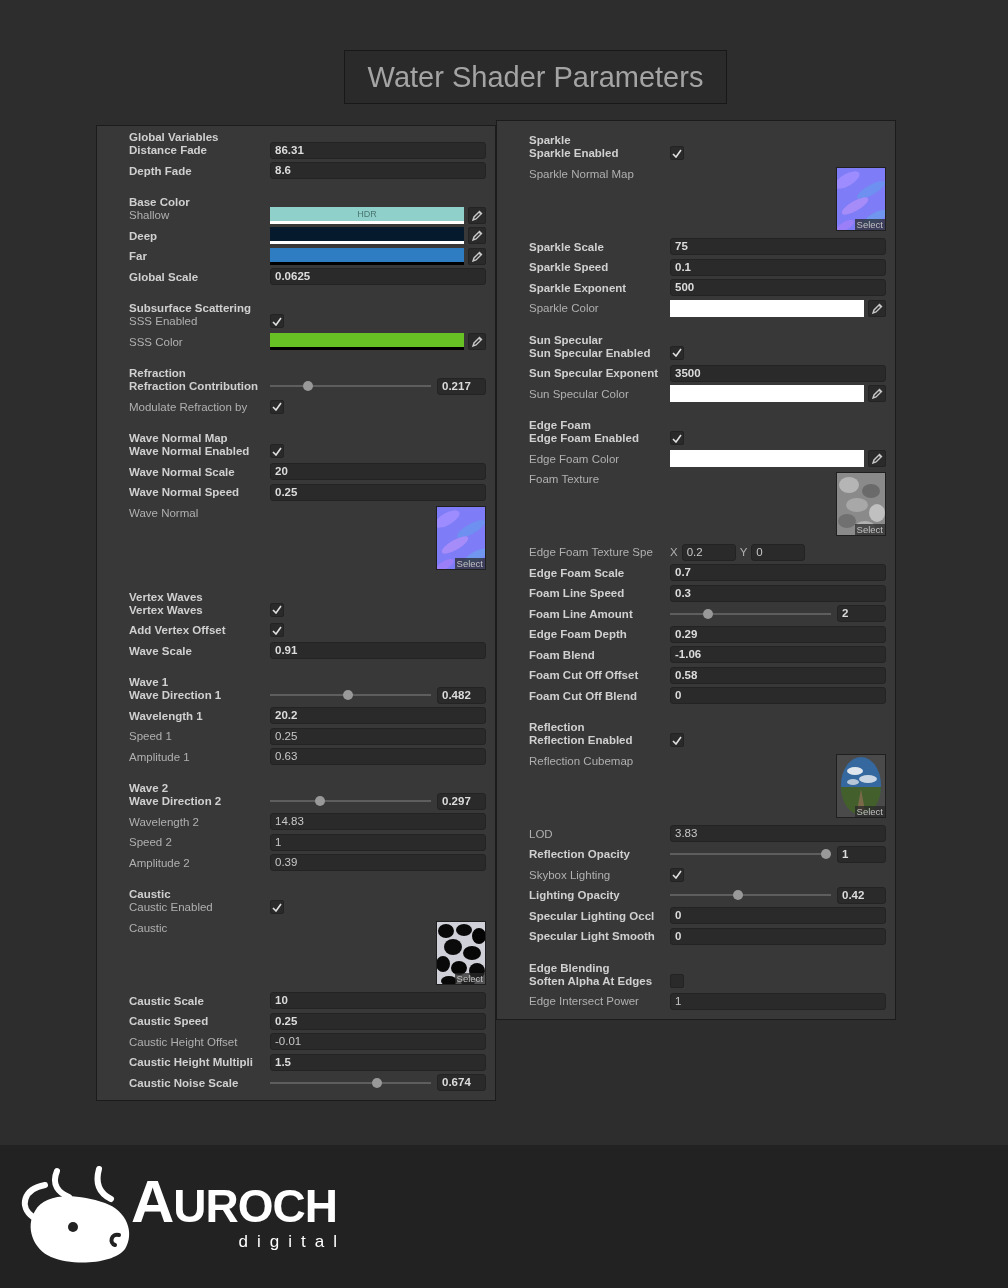 Image resolution: width=1008 pixels, height=1288 pixels. Describe the element at coordinates (591, 552) in the screenshot. I see `property-label: Edge Foam Texture Spe` at that location.